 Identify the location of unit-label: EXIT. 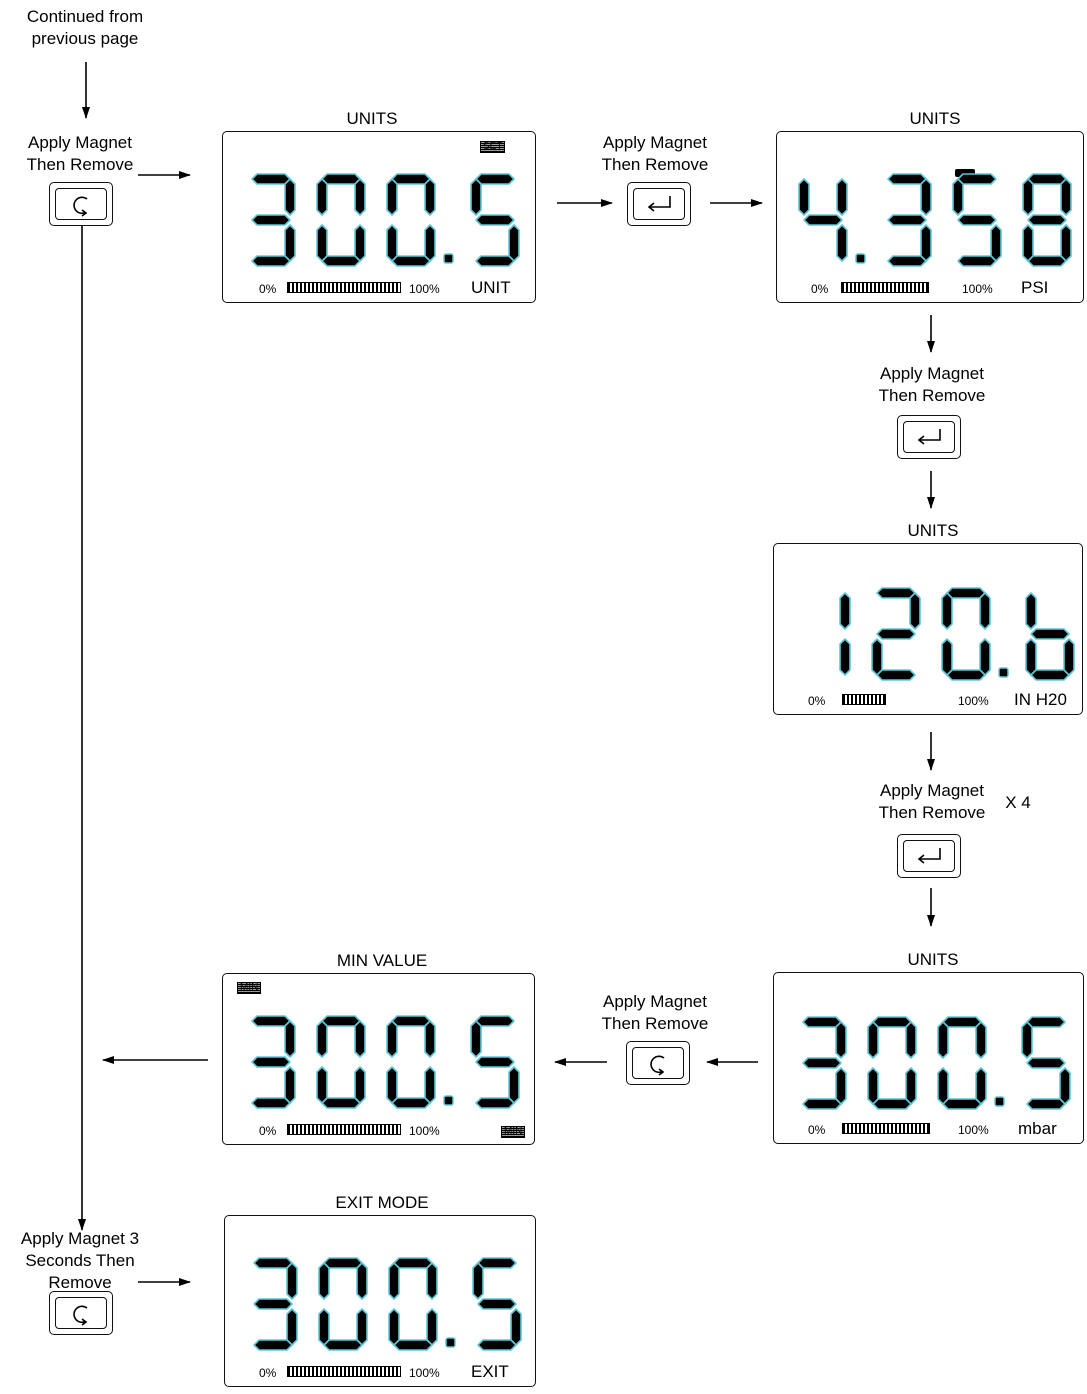
(490, 1371).